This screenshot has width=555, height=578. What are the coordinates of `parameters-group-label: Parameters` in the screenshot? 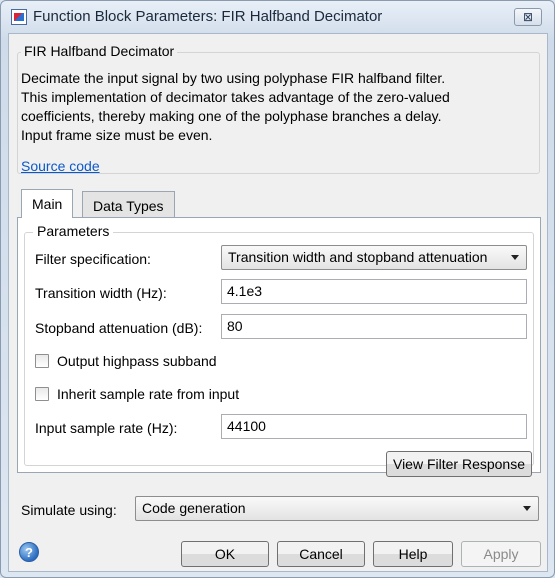 It's located at (73, 231).